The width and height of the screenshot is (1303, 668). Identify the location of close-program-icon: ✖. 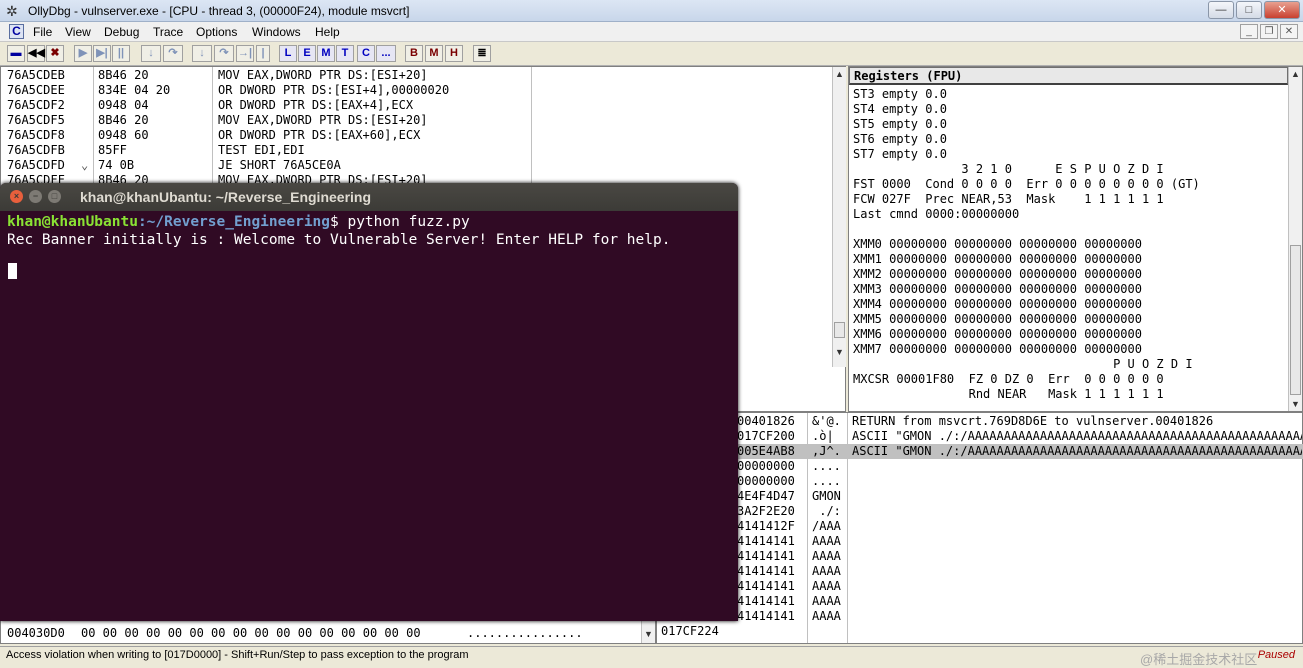
(55, 53).